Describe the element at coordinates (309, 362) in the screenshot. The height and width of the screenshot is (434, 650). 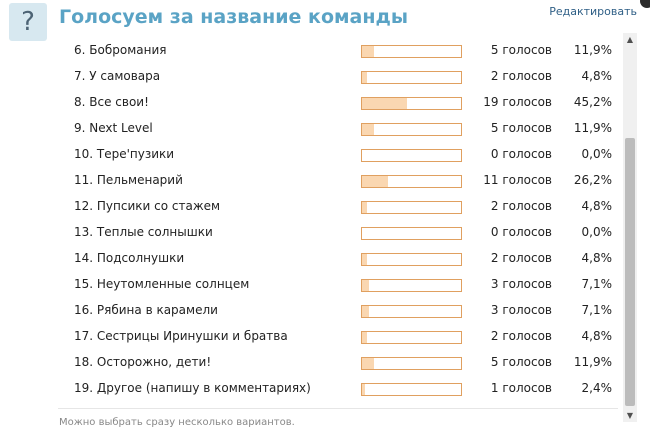
I see `poll-option-row: 18. Осторожно, дети! 5 голосов 11,9%` at that location.